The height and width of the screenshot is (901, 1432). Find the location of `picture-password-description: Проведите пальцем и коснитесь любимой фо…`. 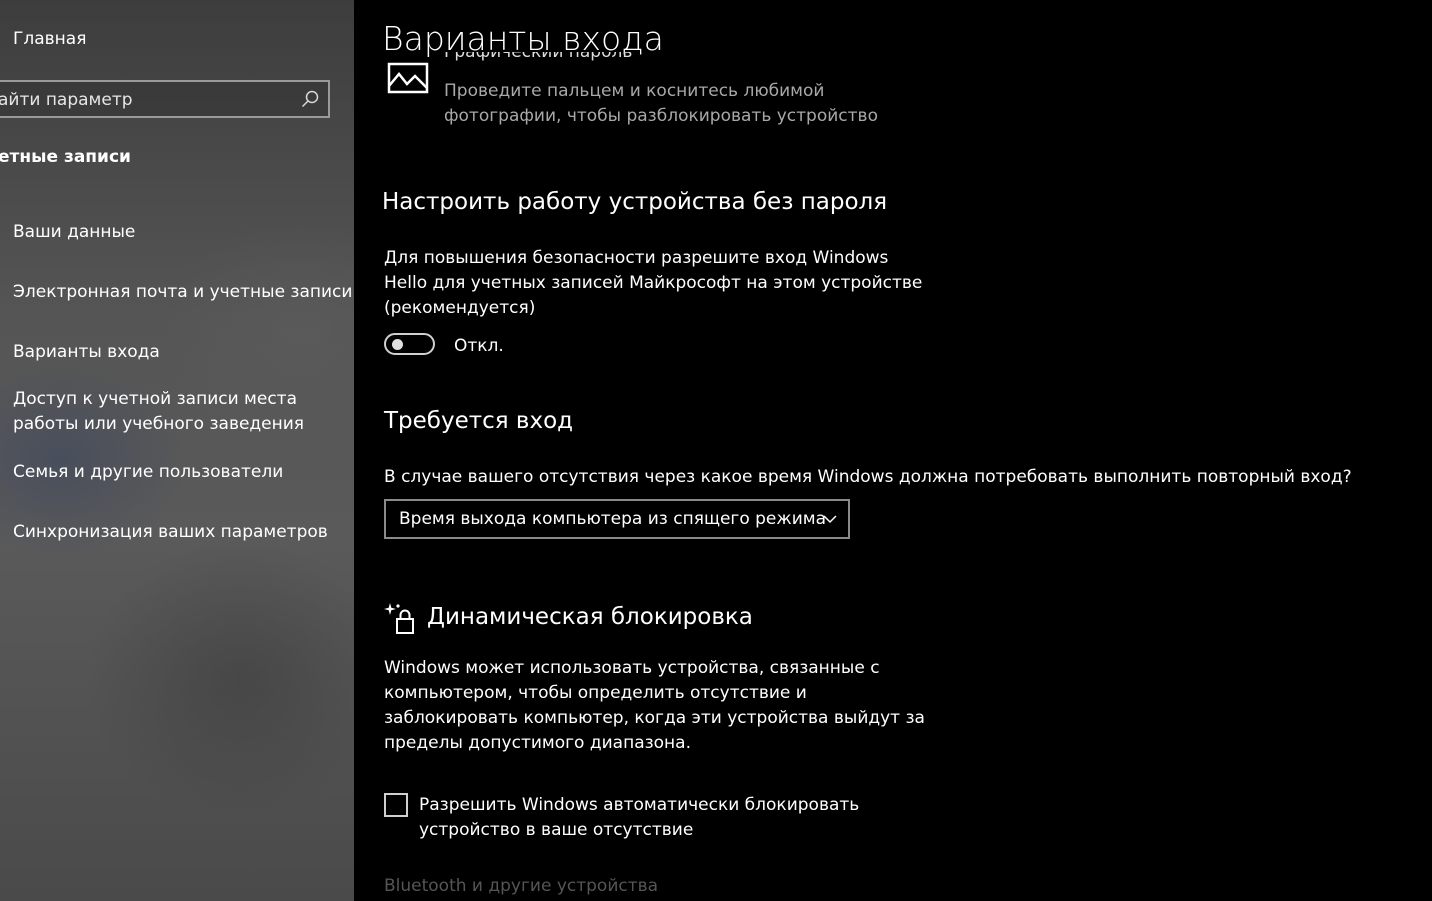

picture-password-description: Проведите пальцем и коснитесь любимой фо… is located at coordinates (661, 103).